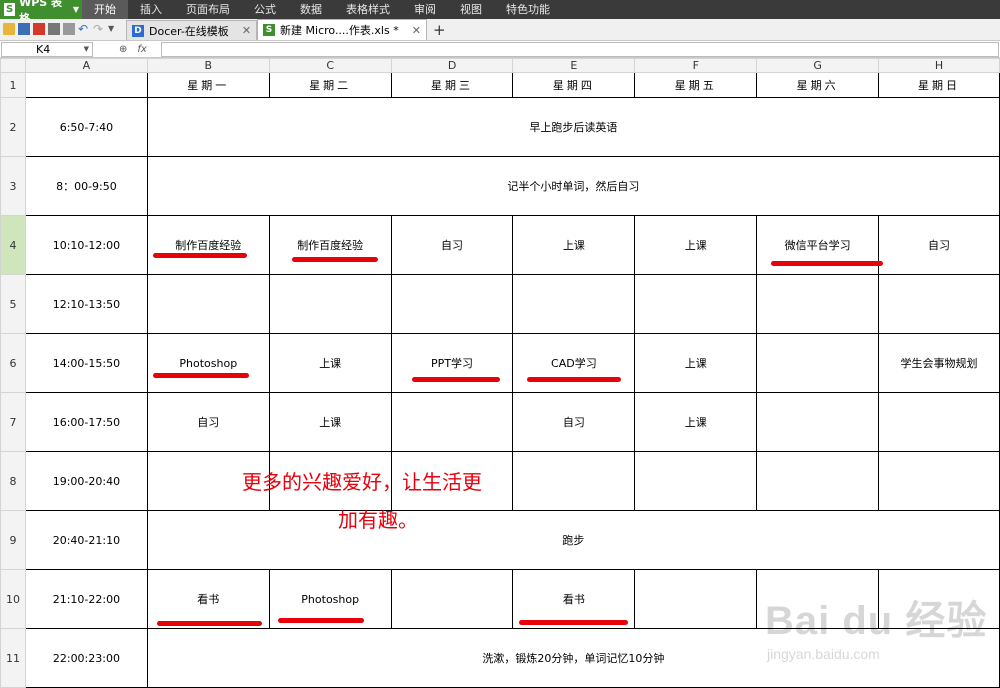 The image size is (1000, 688). What do you see at coordinates (452, 65) in the screenshot?
I see `col-header-d: D` at bounding box center [452, 65].